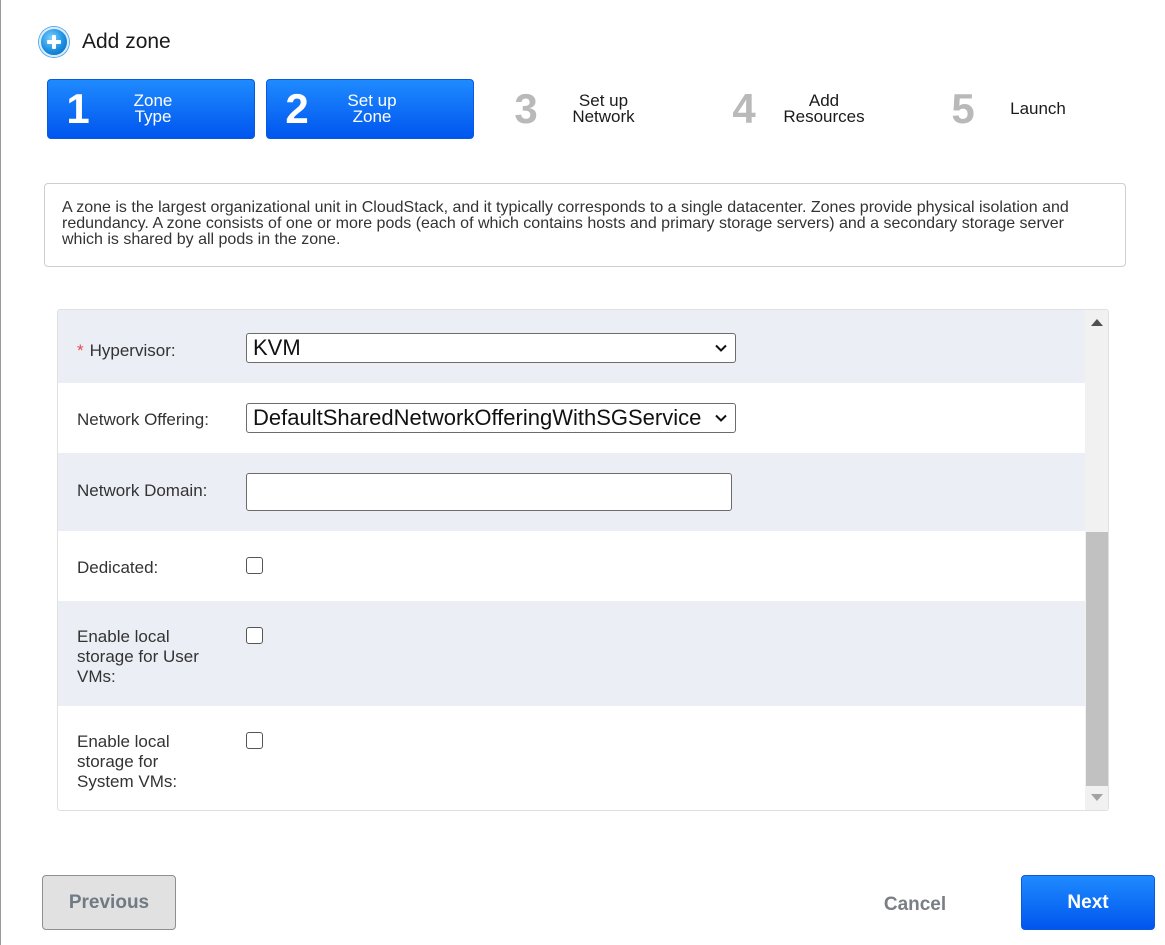  Describe the element at coordinates (489, 492) in the screenshot. I see `network-domain-input` at that location.